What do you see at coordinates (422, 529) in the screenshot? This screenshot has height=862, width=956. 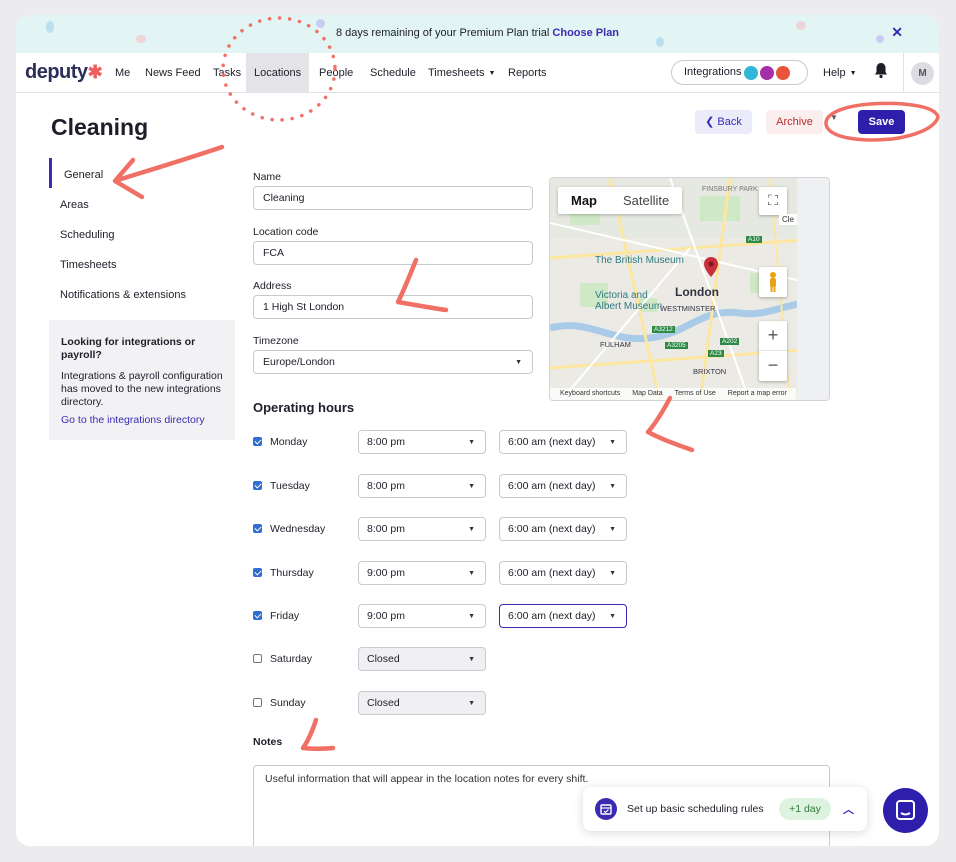 I see `wednesday-open-select: 8:00 pm ▼` at bounding box center [422, 529].